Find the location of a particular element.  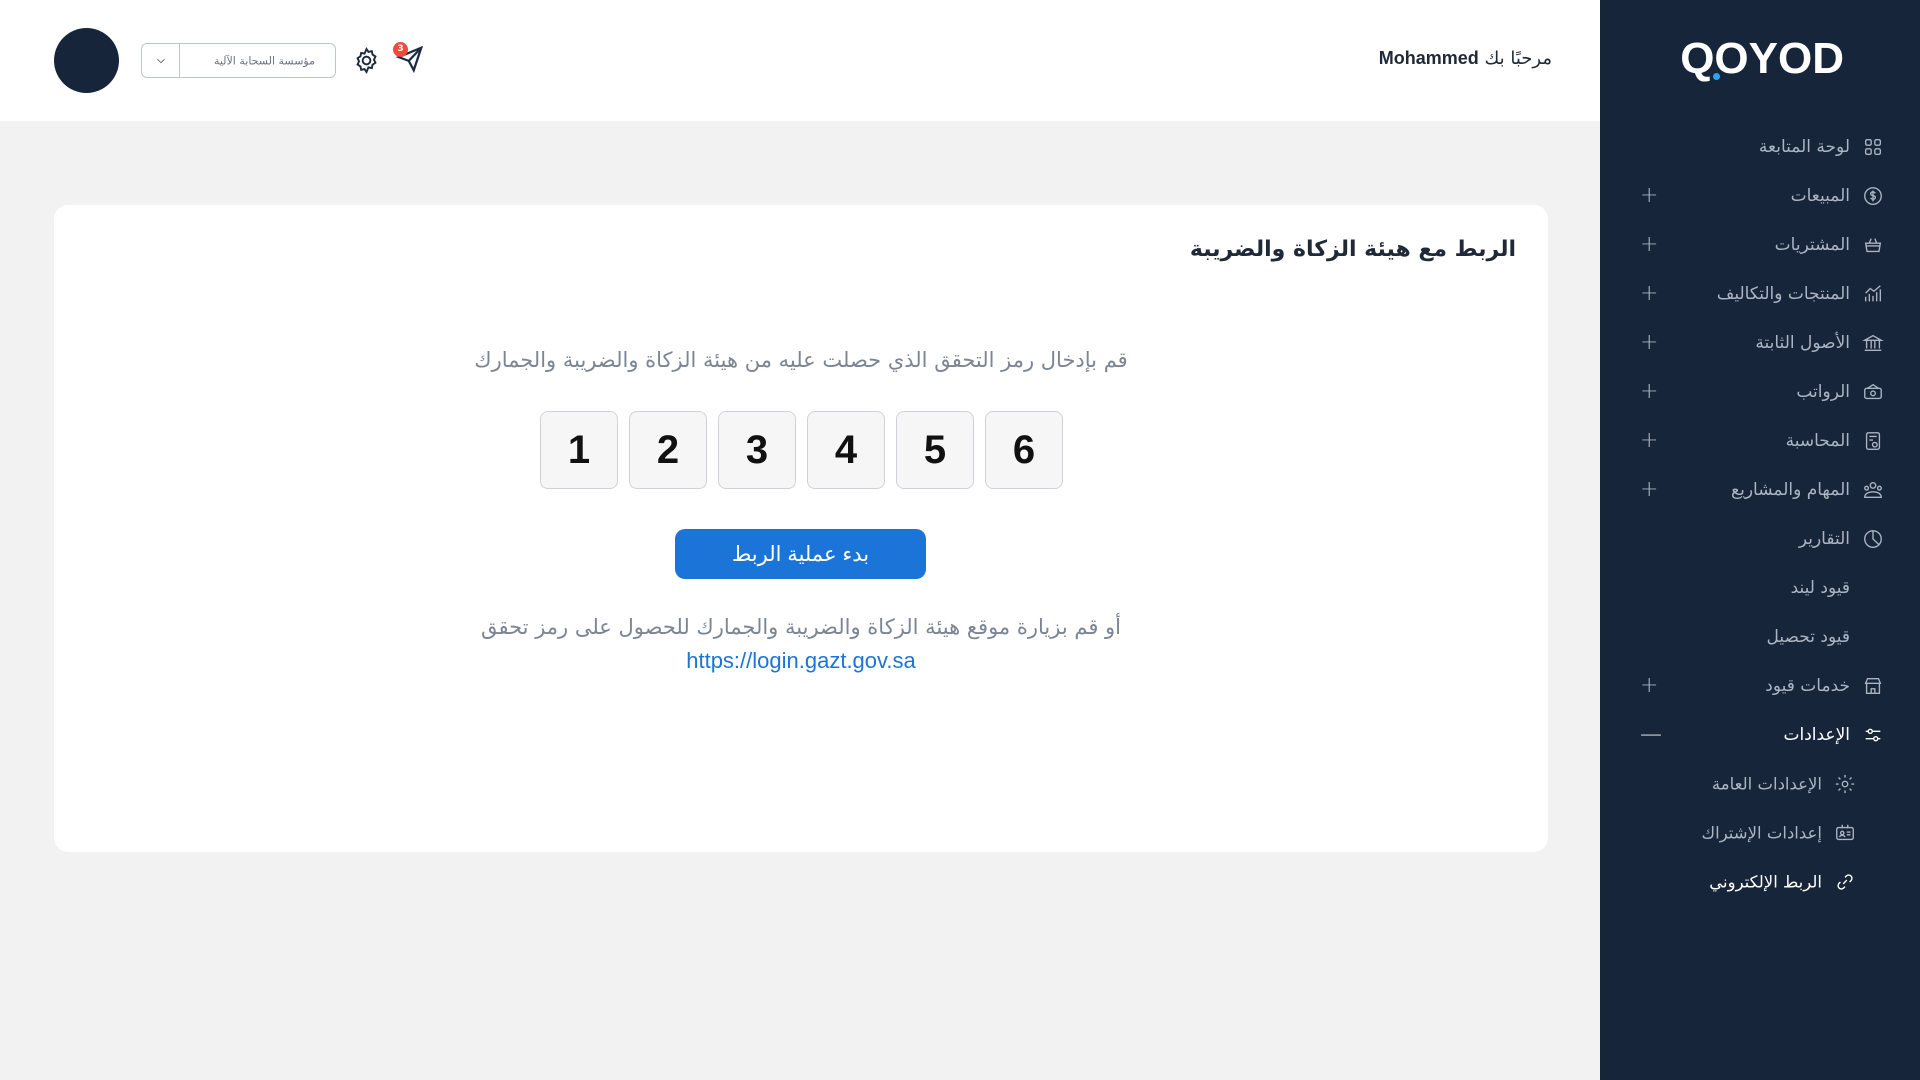

accounting-document-icon is located at coordinates (1873, 441).